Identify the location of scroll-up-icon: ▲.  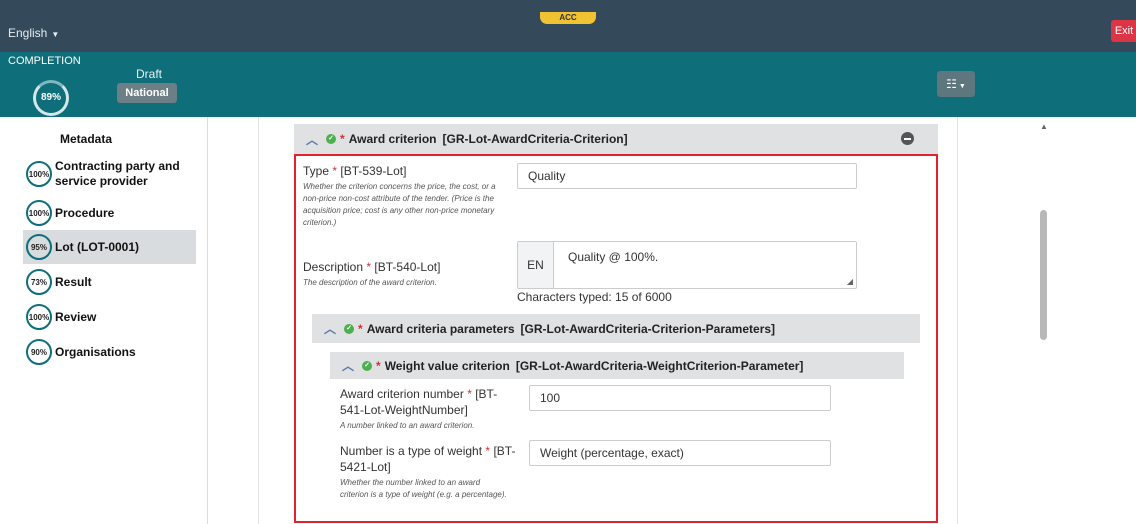
(1044, 126).